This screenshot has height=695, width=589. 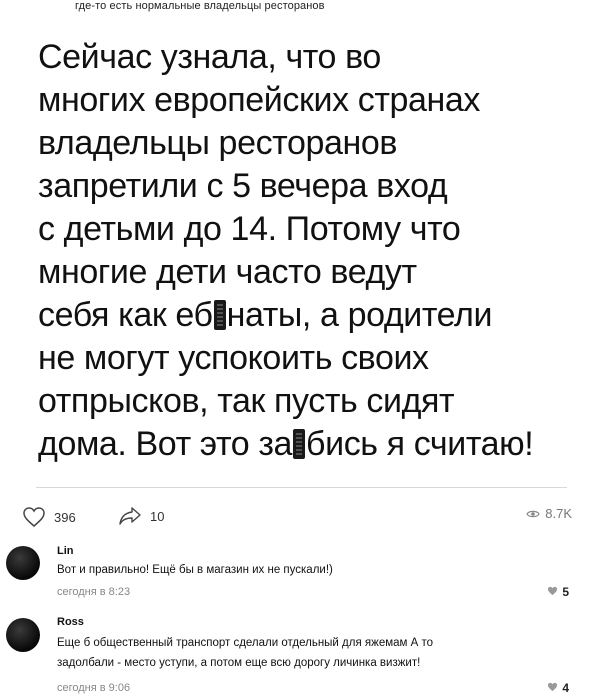 What do you see at coordinates (218, 143) in the screenshot?
I see `post-line: владельцы ресторанов` at bounding box center [218, 143].